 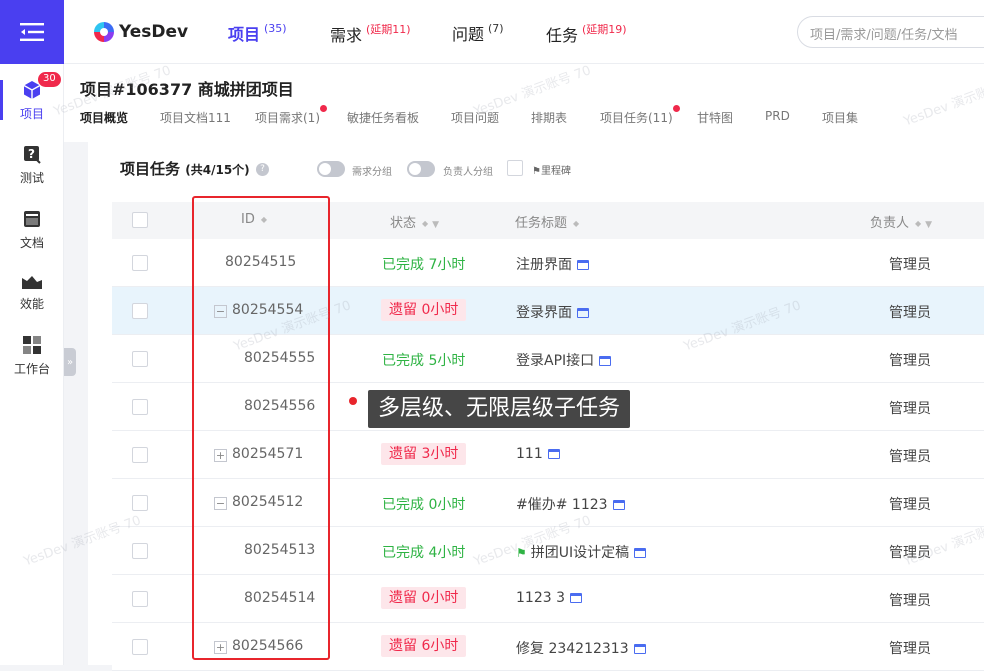 What do you see at coordinates (140, 220) in the screenshot?
I see `select-all-checkbox` at bounding box center [140, 220].